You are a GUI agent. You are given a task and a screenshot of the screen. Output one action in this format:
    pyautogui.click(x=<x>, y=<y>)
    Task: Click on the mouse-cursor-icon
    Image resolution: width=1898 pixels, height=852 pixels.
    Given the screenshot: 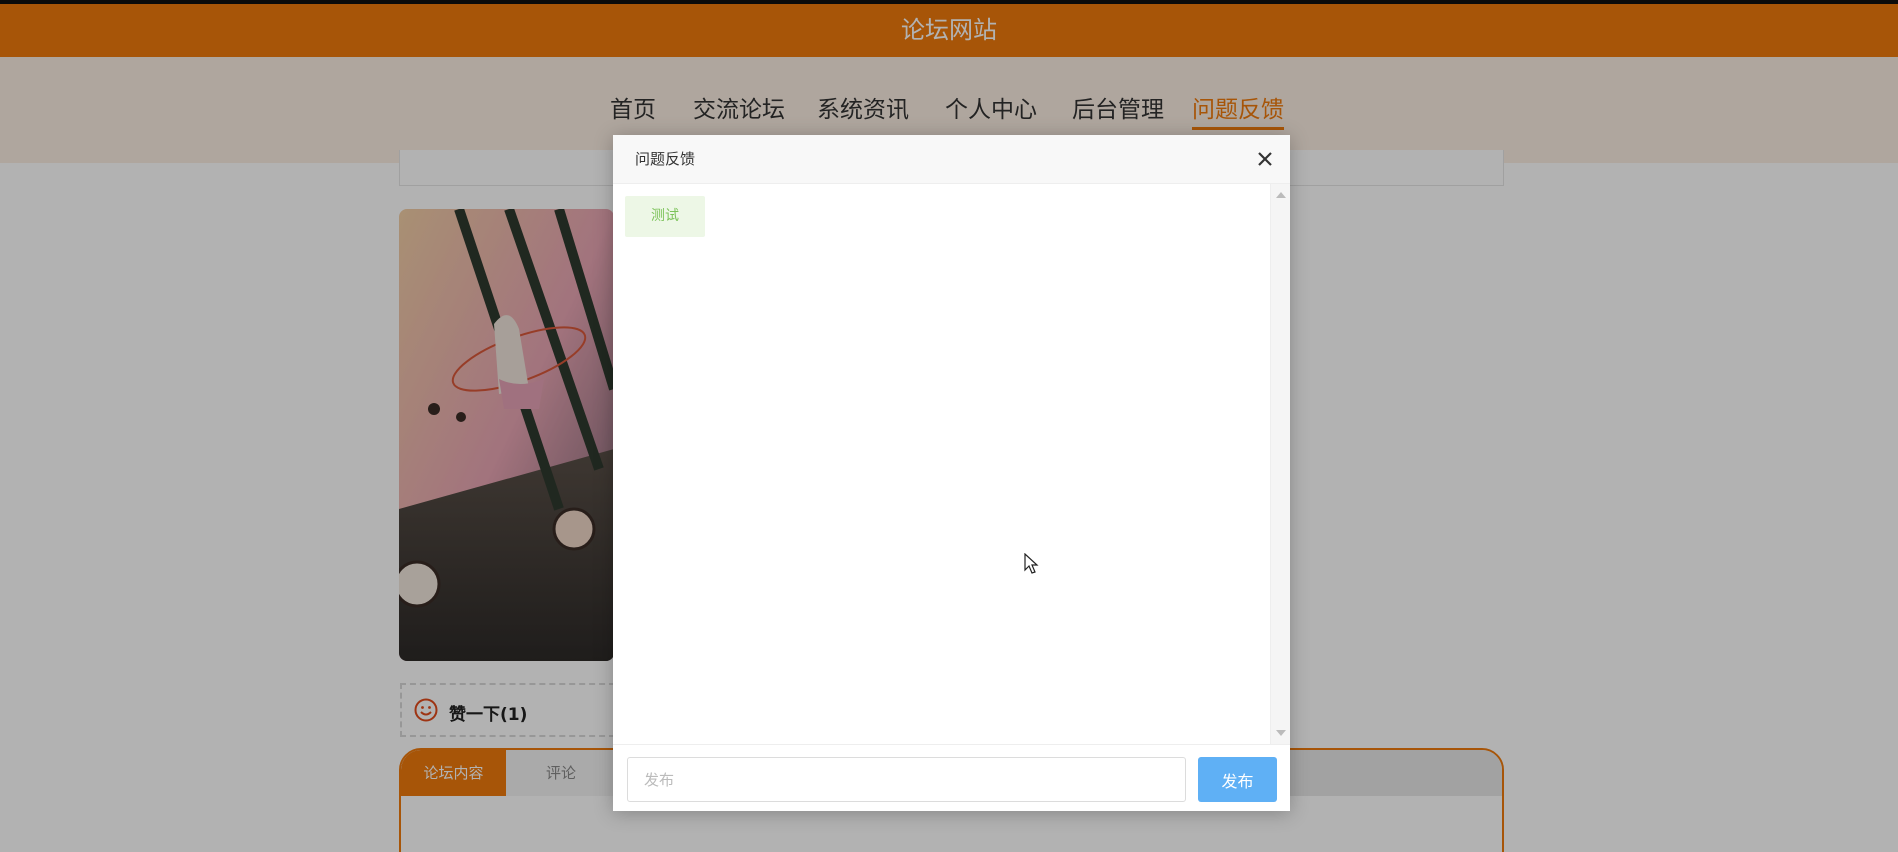 What is the action you would take?
    pyautogui.click(x=1031, y=563)
    